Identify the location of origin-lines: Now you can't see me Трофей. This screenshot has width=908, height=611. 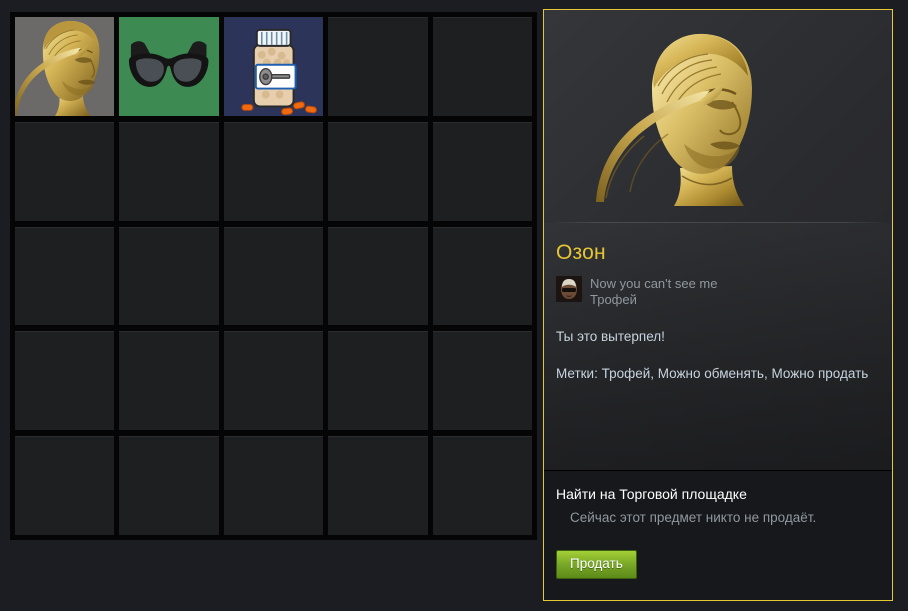
(654, 292).